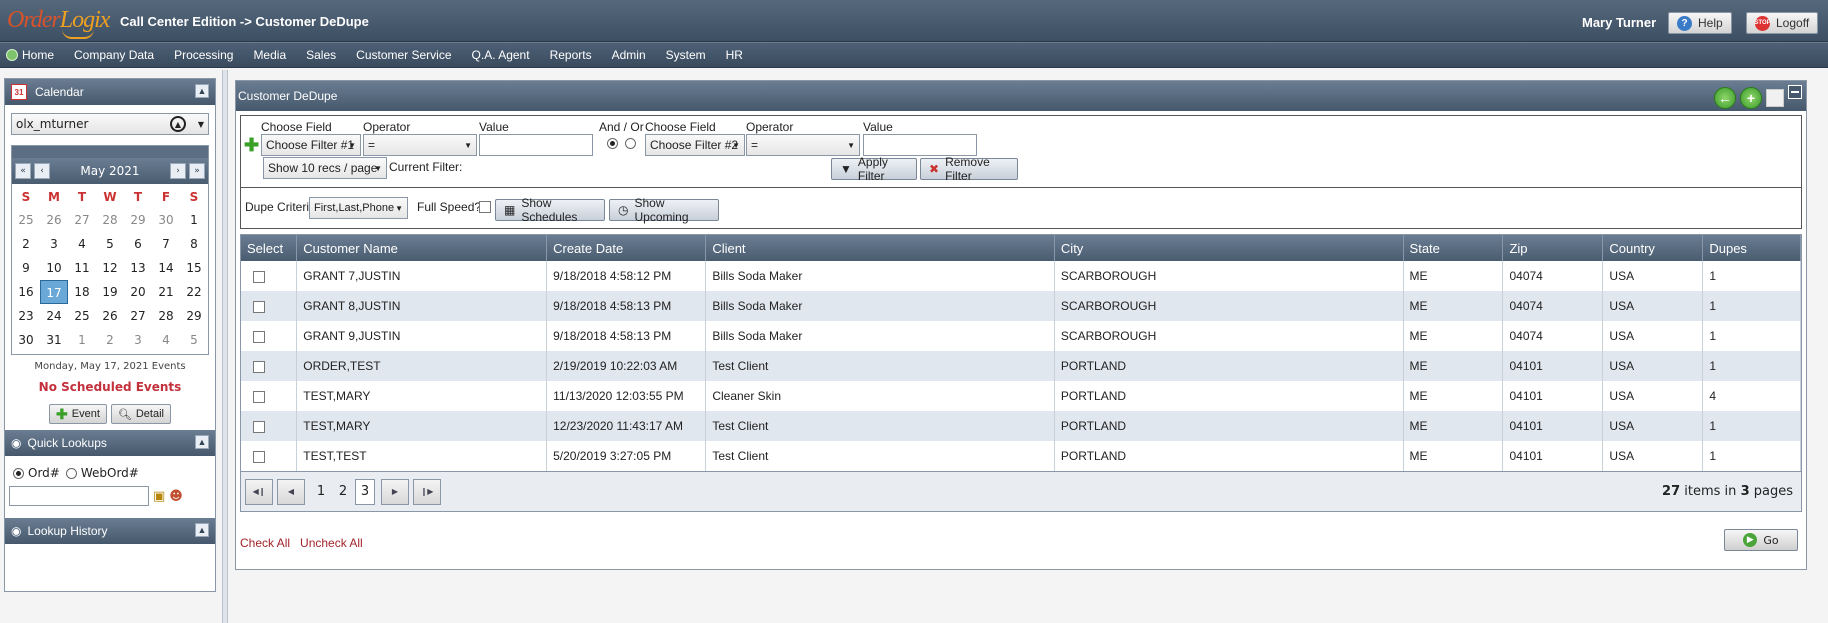  I want to click on calendar-day: 6, so click(138, 244).